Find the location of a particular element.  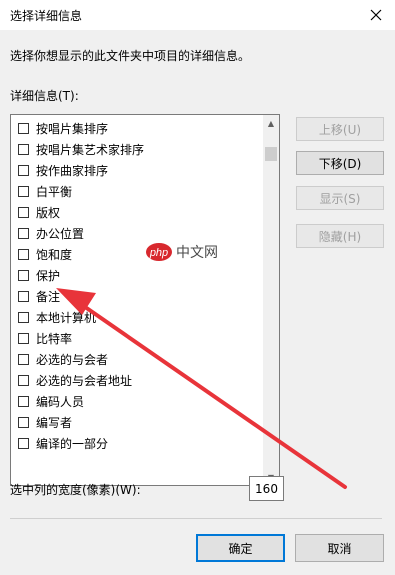

list-item-label: 比特率 is located at coordinates (54, 339).